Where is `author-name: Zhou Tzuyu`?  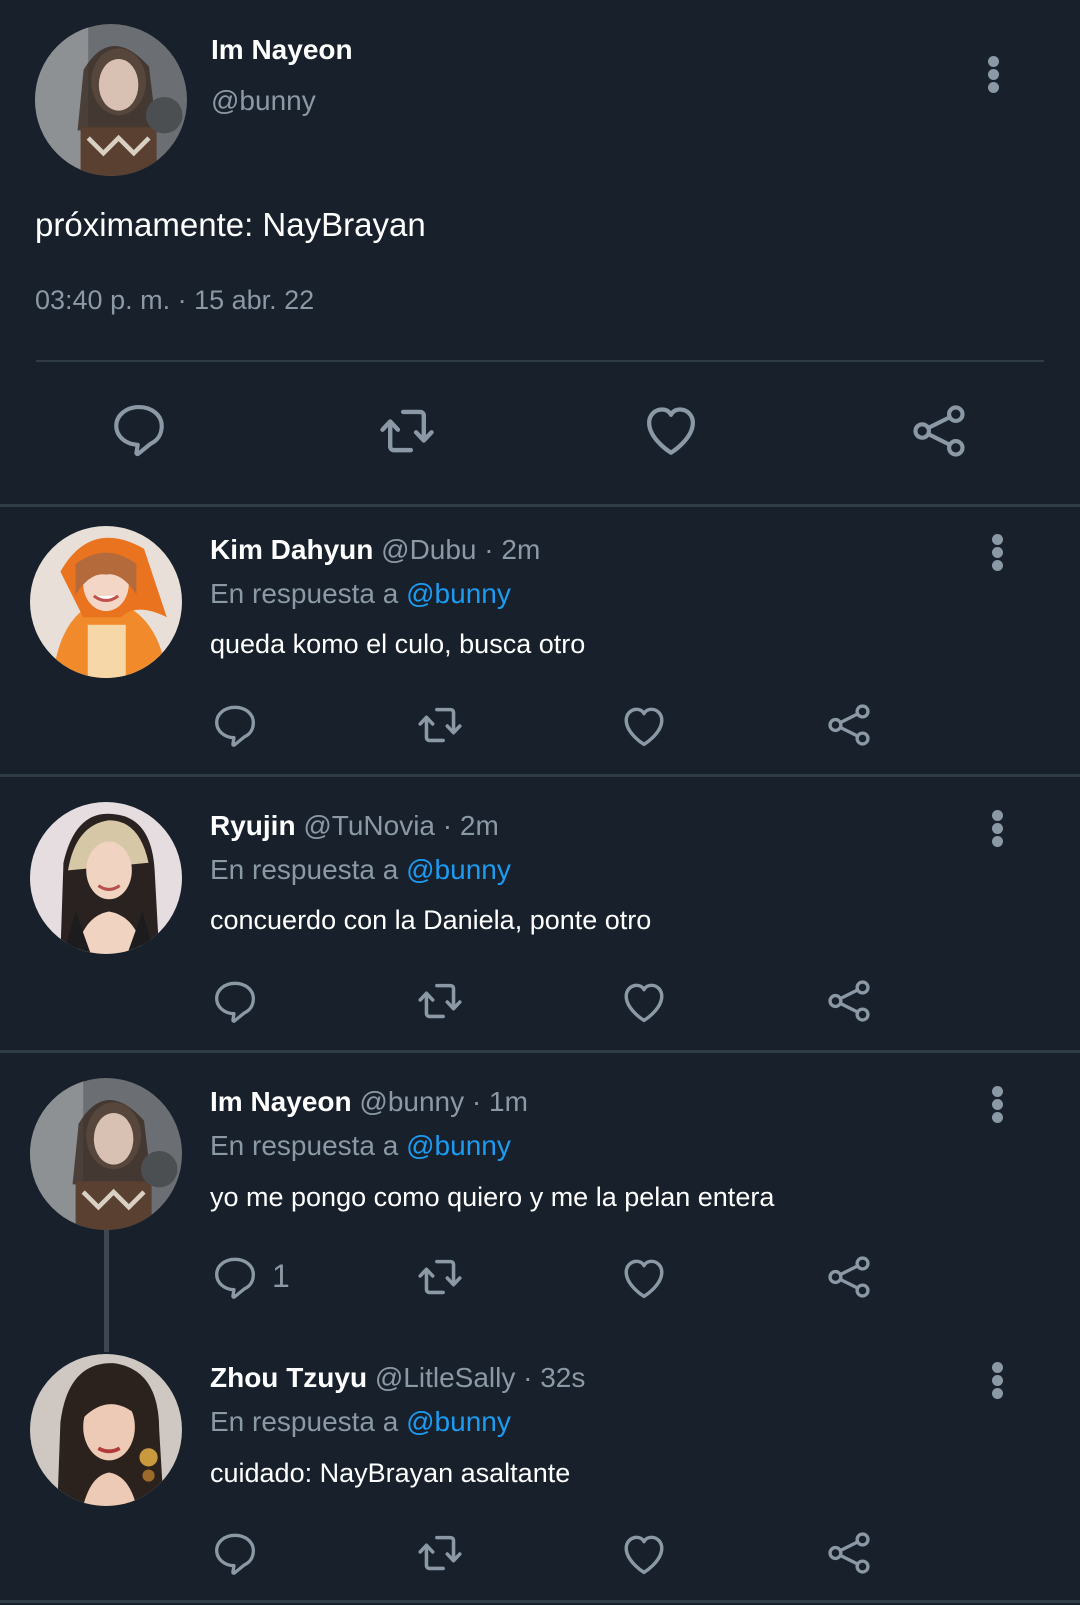
author-name: Zhou Tzuyu is located at coordinates (288, 1377).